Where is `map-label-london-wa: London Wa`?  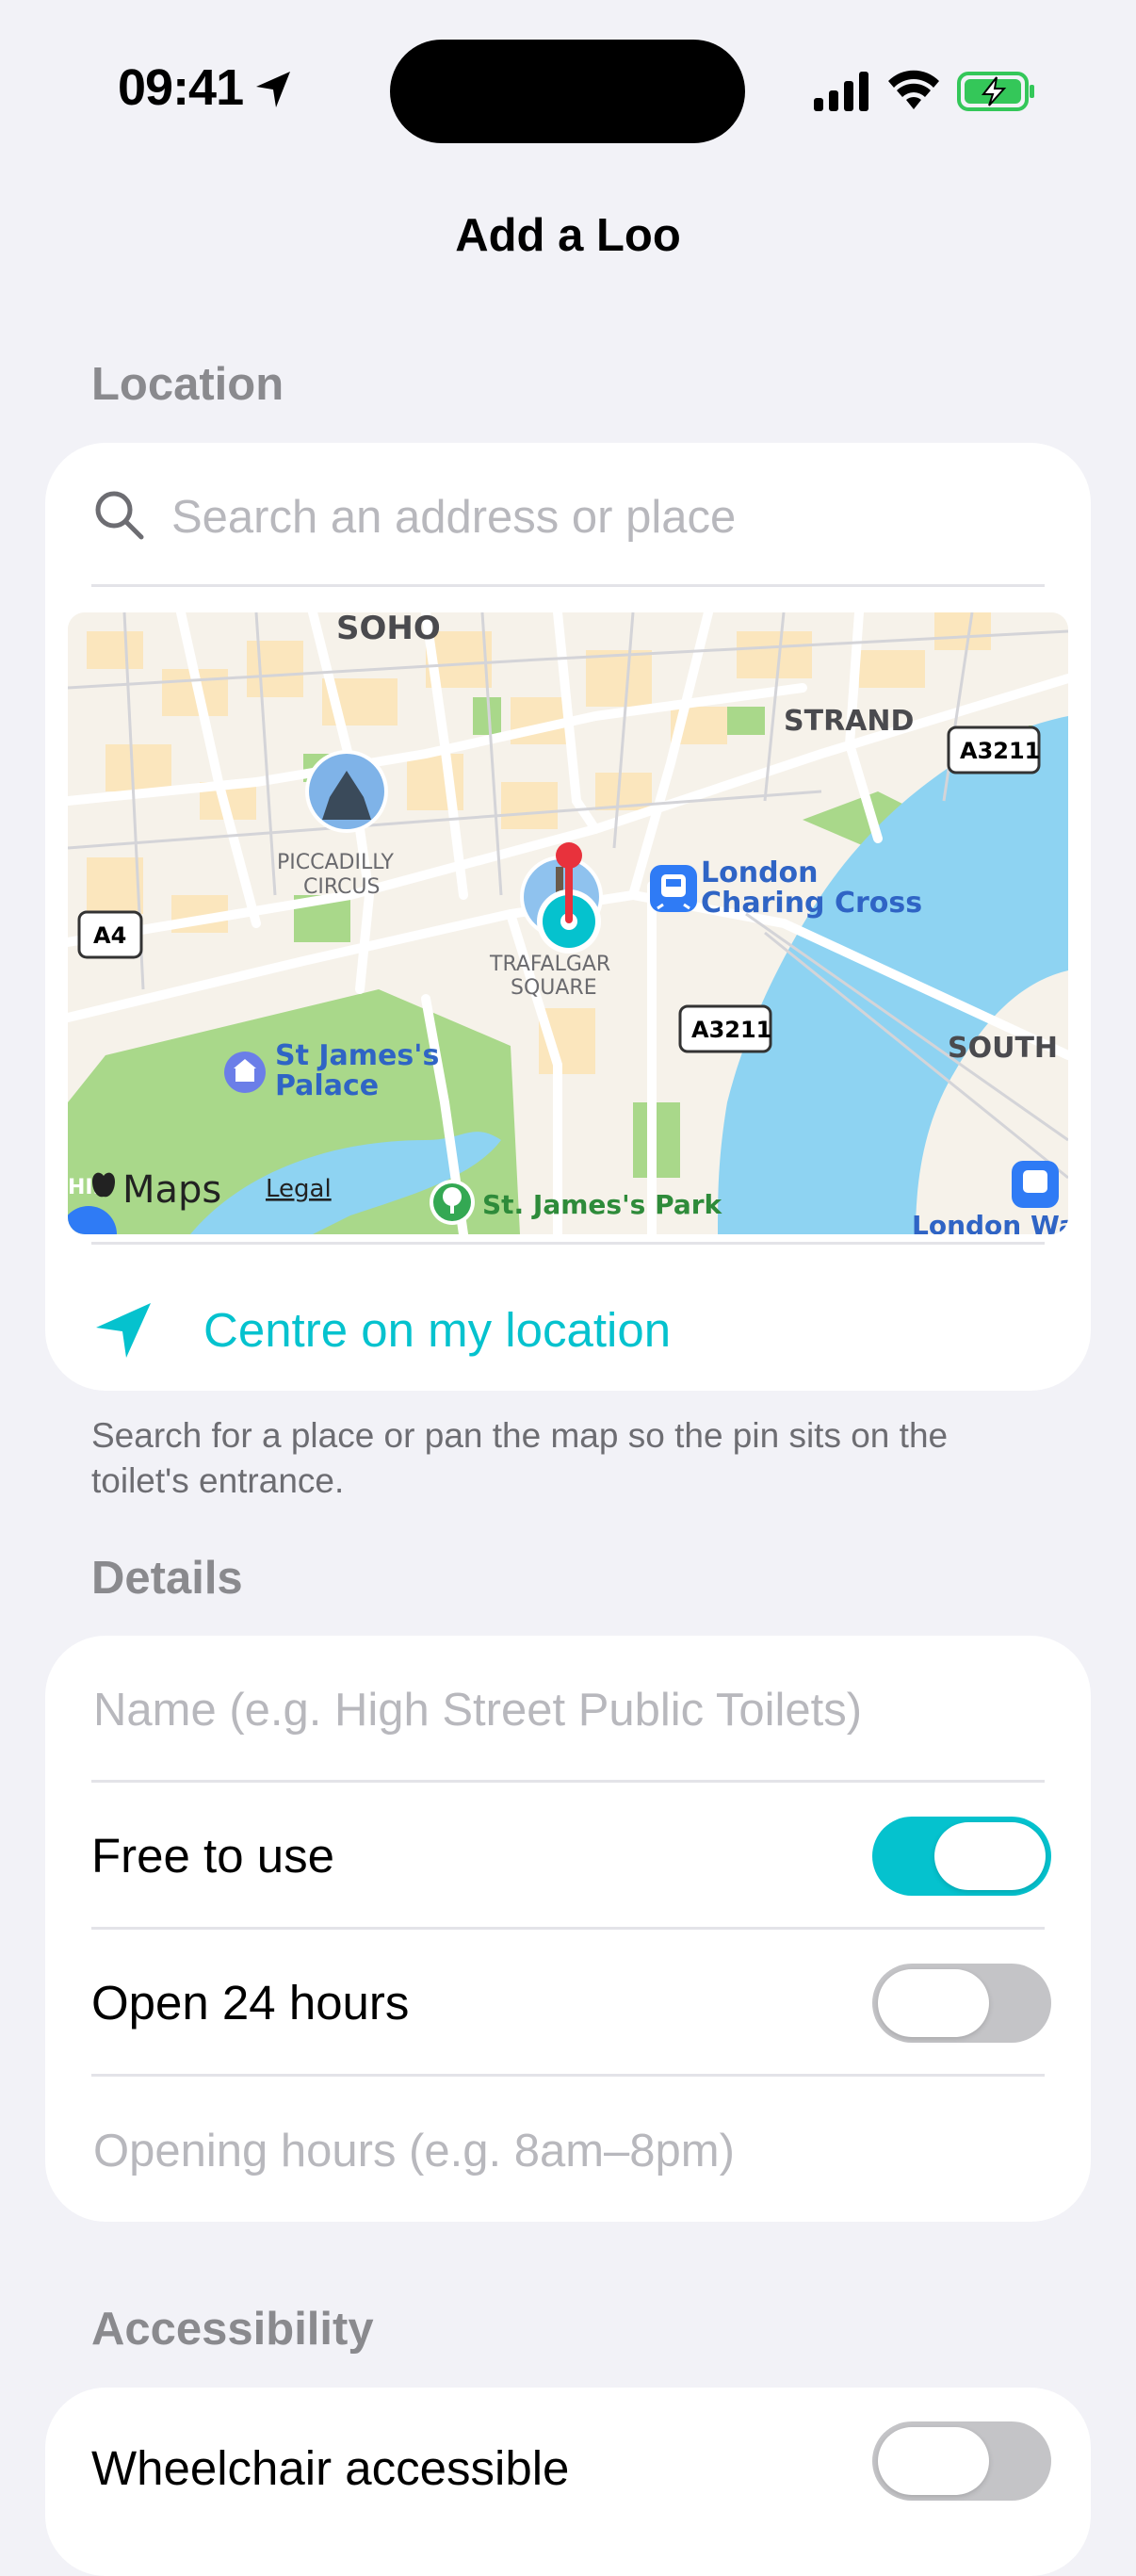 map-label-london-wa: London Wa is located at coordinates (990, 1222).